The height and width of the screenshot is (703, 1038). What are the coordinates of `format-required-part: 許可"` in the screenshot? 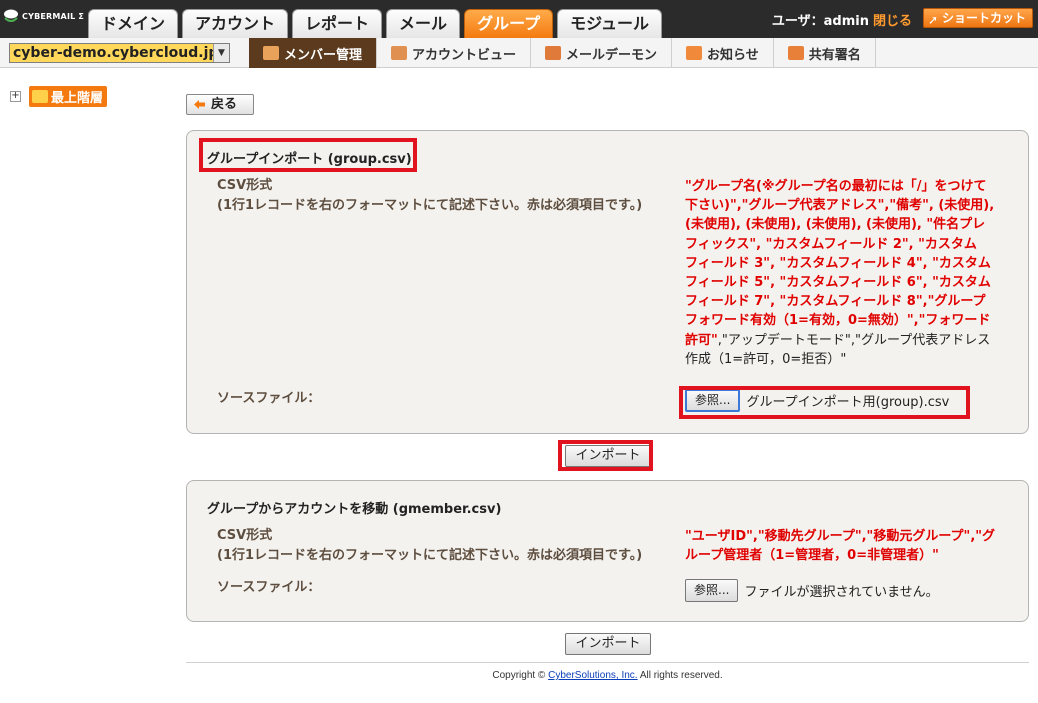 It's located at (701, 340).